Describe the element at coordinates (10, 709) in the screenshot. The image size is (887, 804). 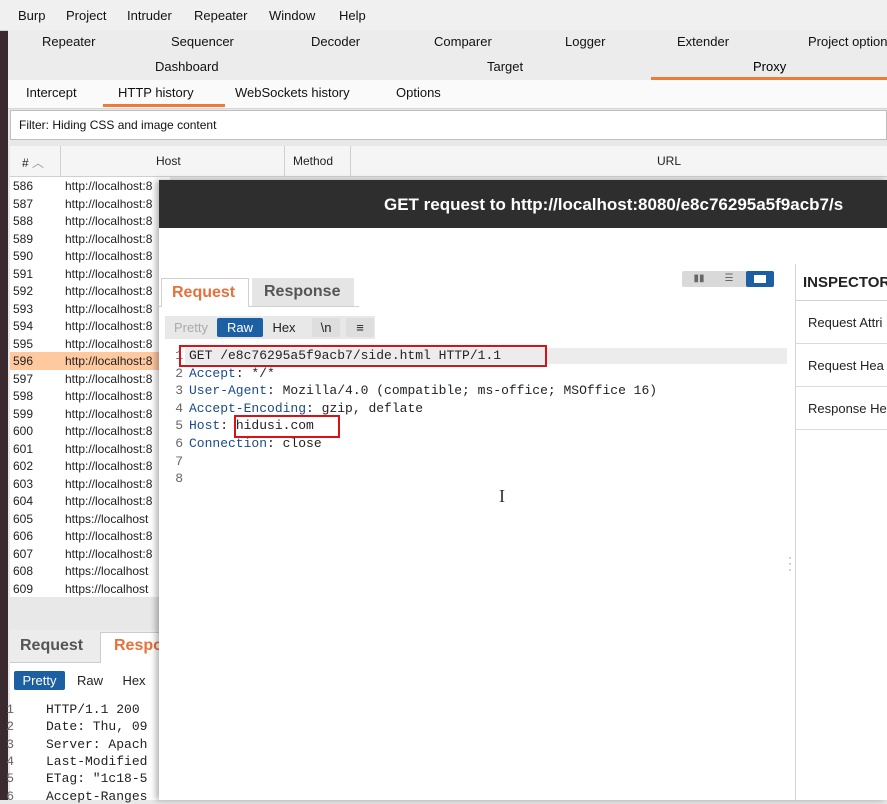
I see `line-number: 1` at that location.